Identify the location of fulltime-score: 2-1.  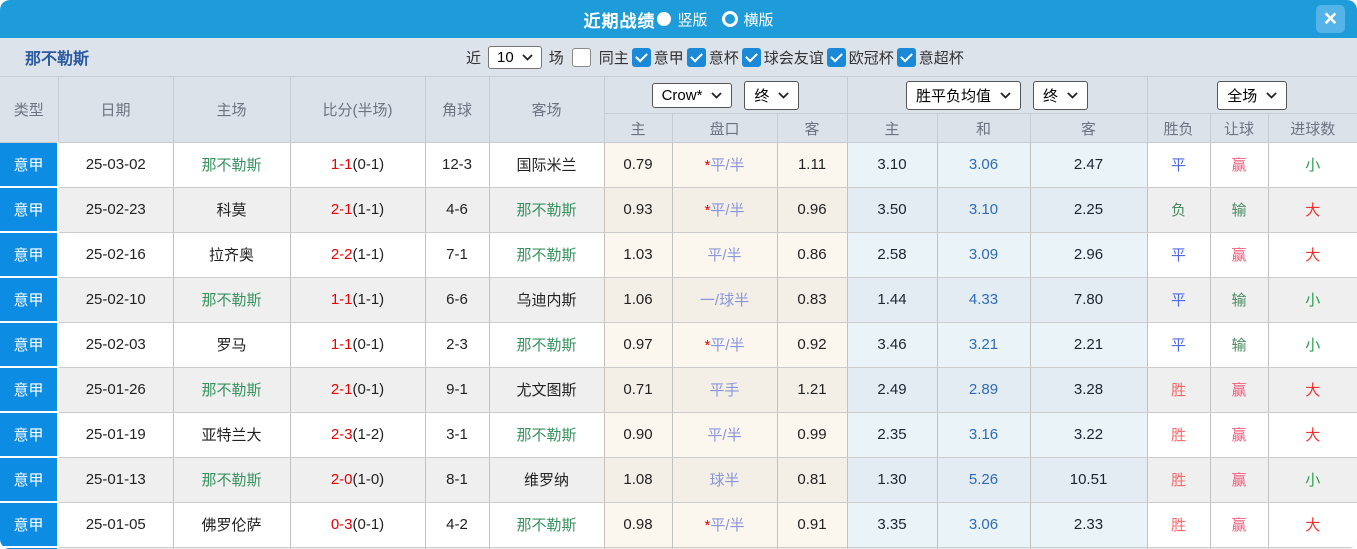
(341, 209).